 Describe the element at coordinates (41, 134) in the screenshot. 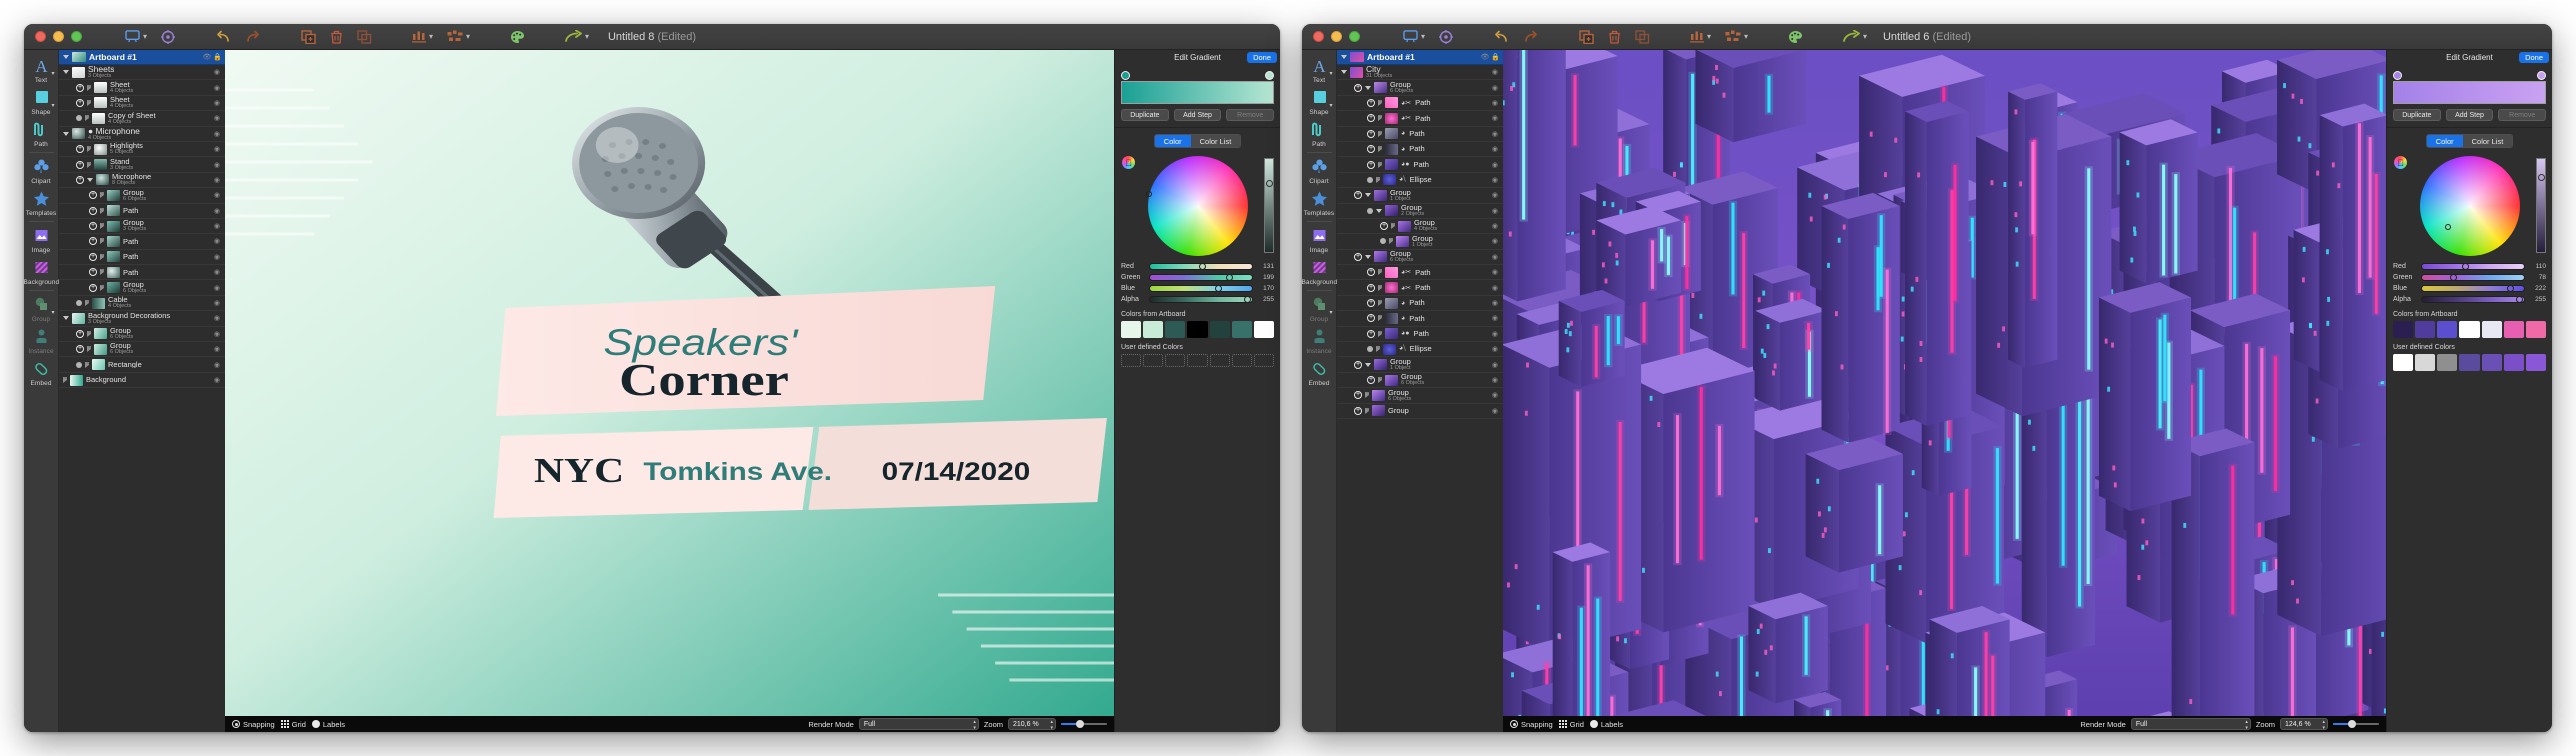

I see `tool-path: Path` at that location.